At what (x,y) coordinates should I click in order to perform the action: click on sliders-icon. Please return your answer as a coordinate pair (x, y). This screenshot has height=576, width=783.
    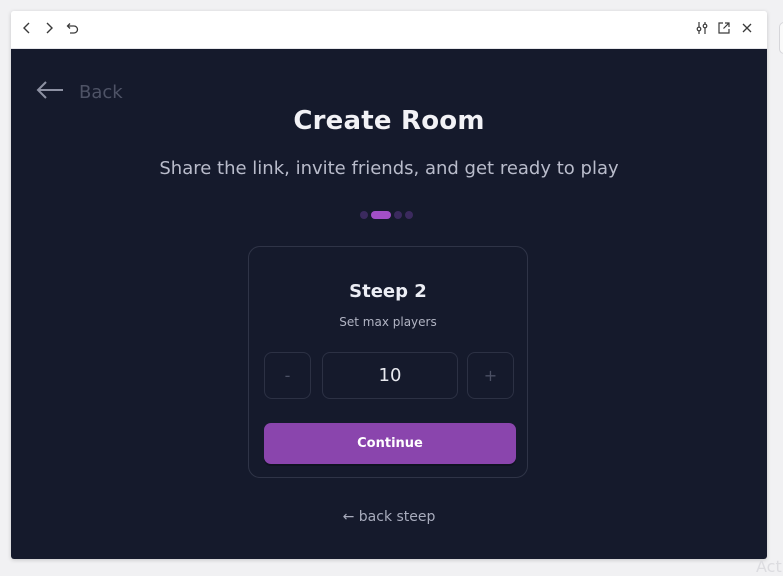
    Looking at the image, I should click on (702, 28).